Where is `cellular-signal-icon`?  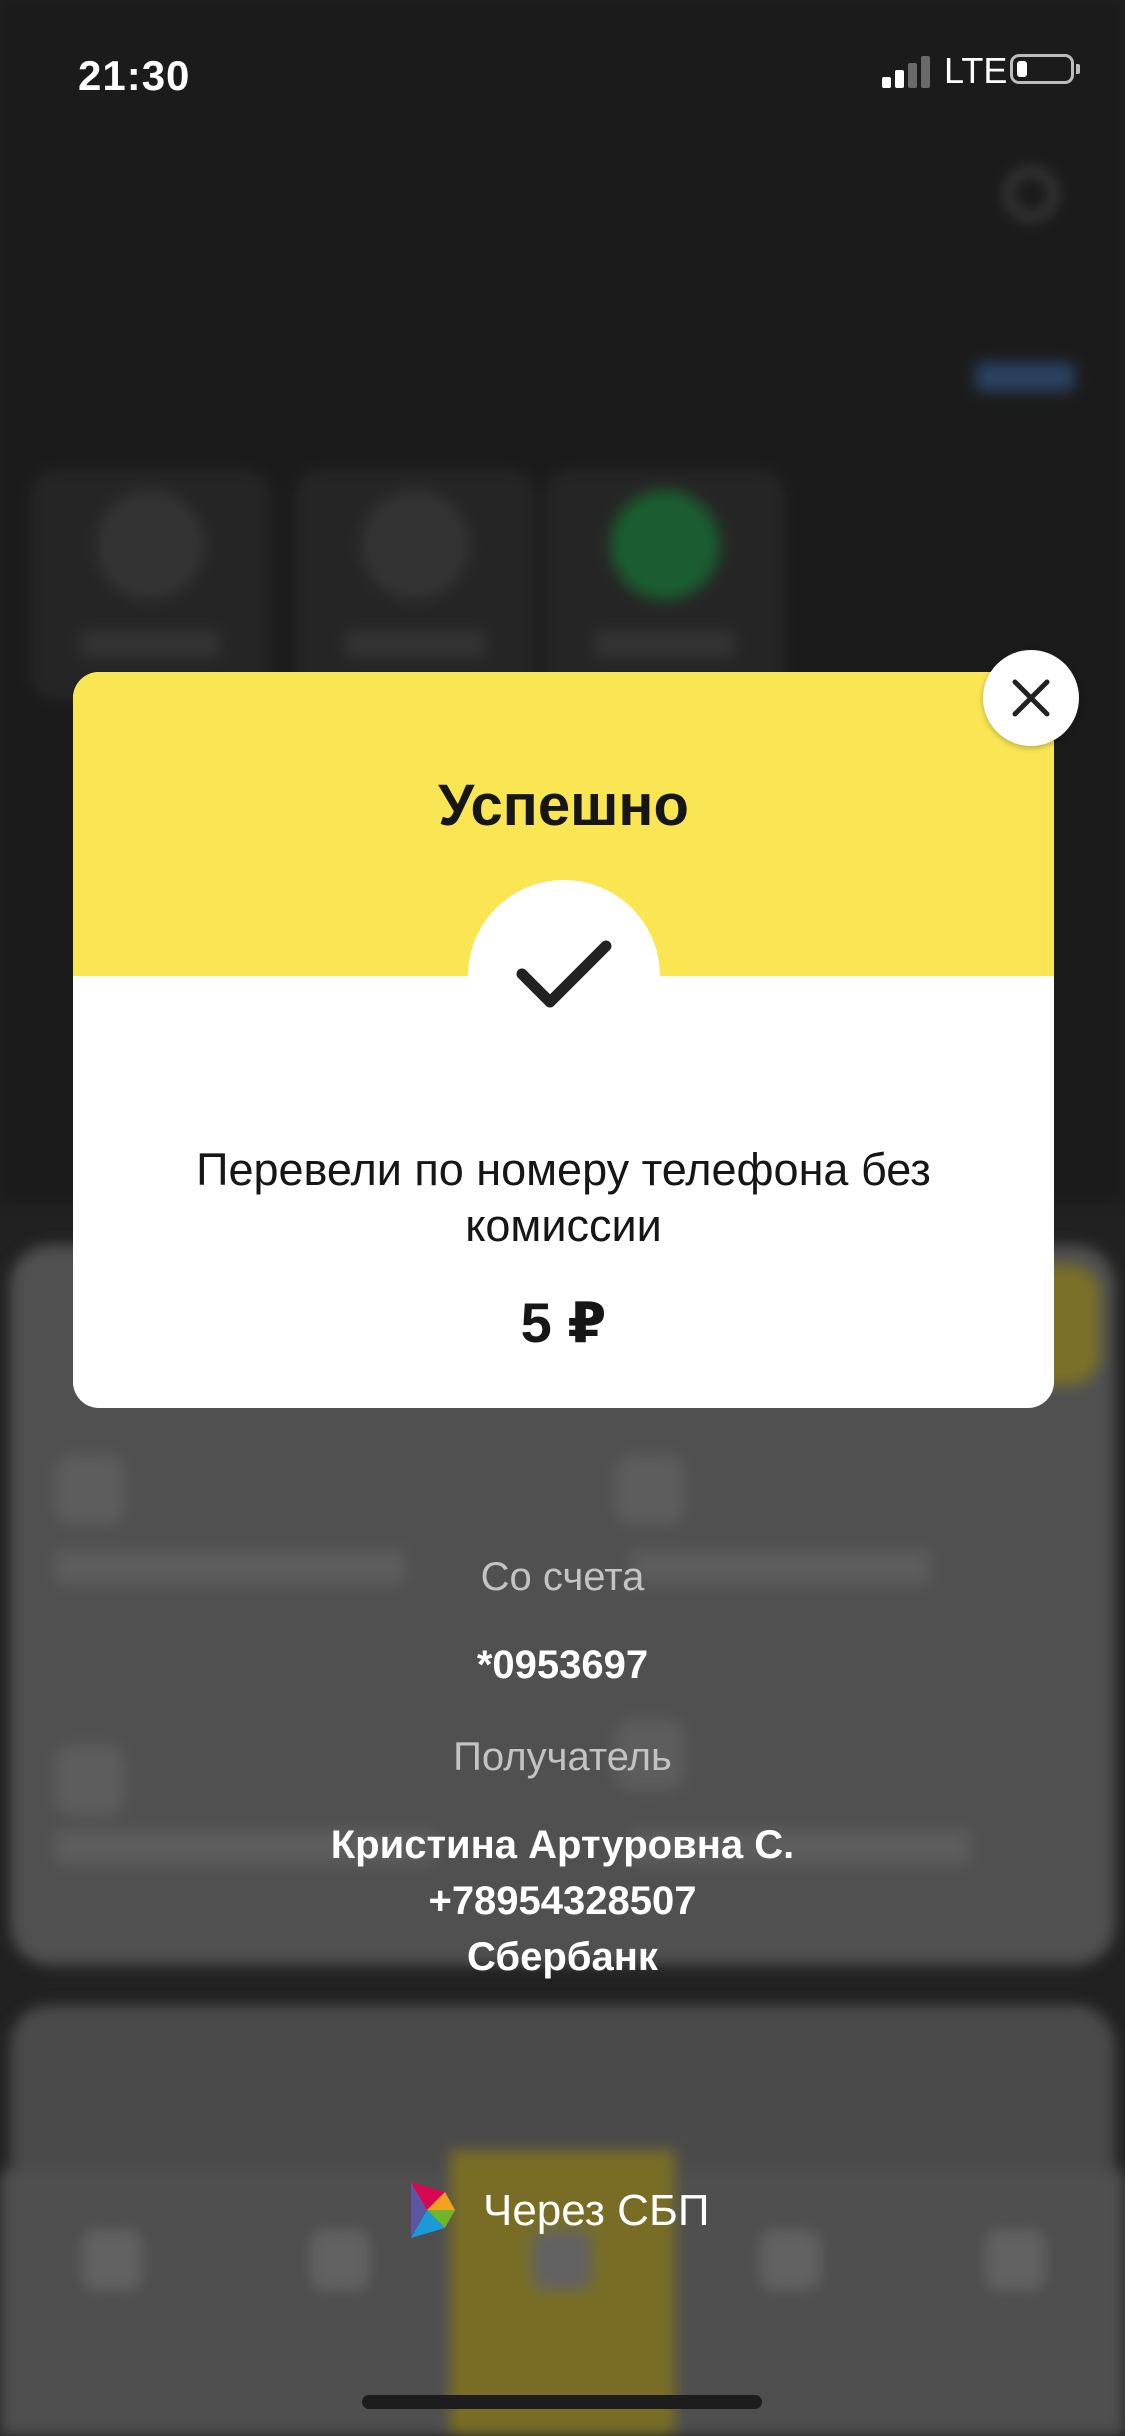 cellular-signal-icon is located at coordinates (908, 72).